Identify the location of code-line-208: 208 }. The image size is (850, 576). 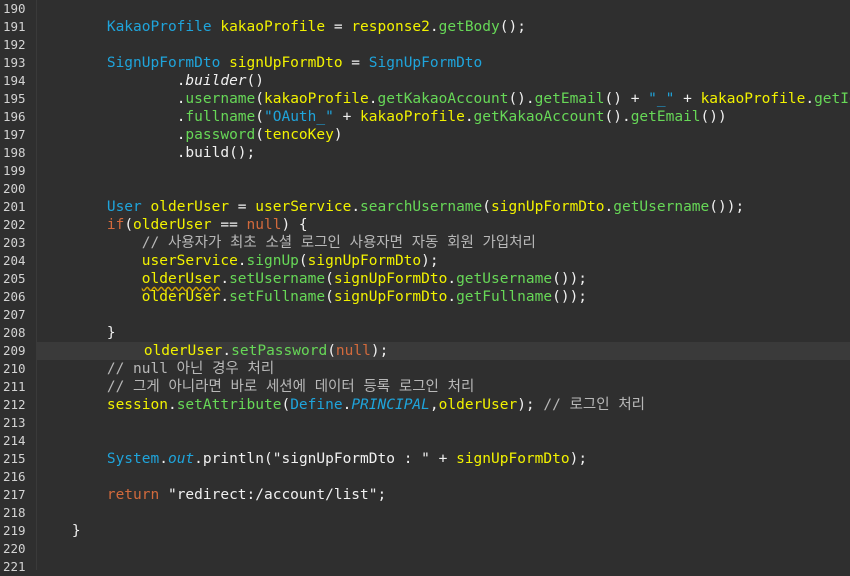
(425, 333).